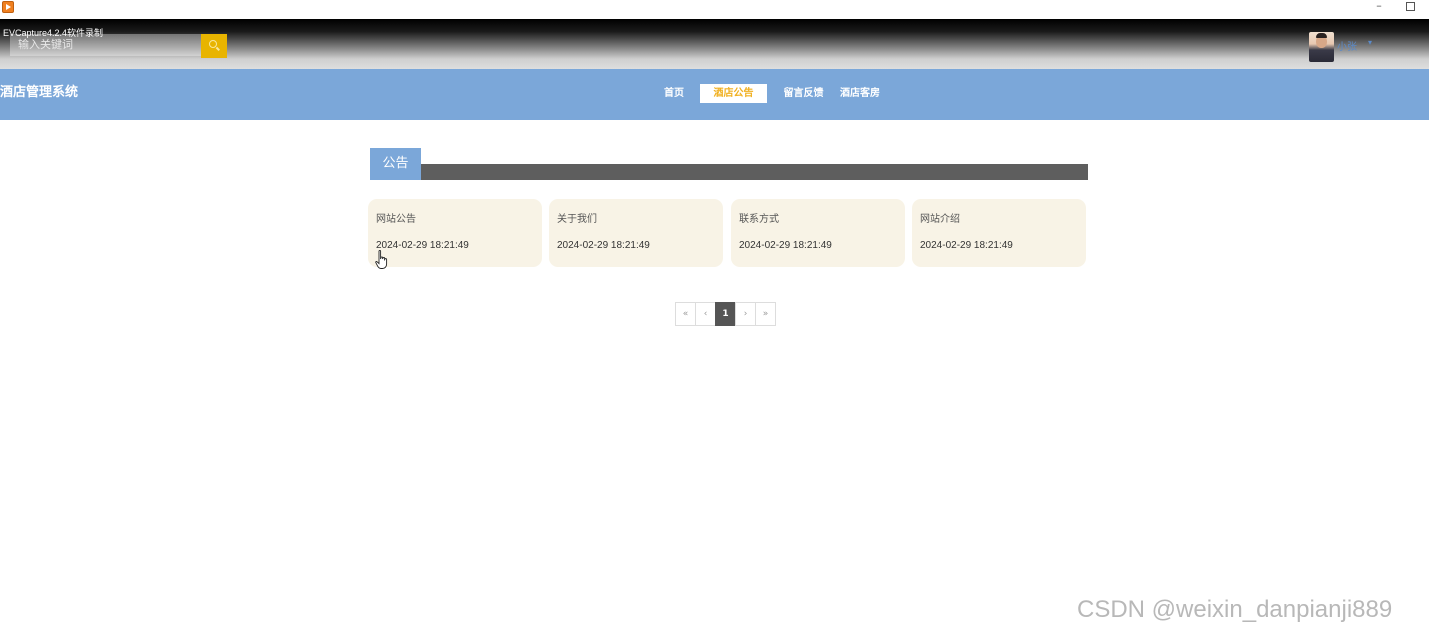  I want to click on notice-card: 网站公告 2024-02-29 18:21:49, so click(455, 233).